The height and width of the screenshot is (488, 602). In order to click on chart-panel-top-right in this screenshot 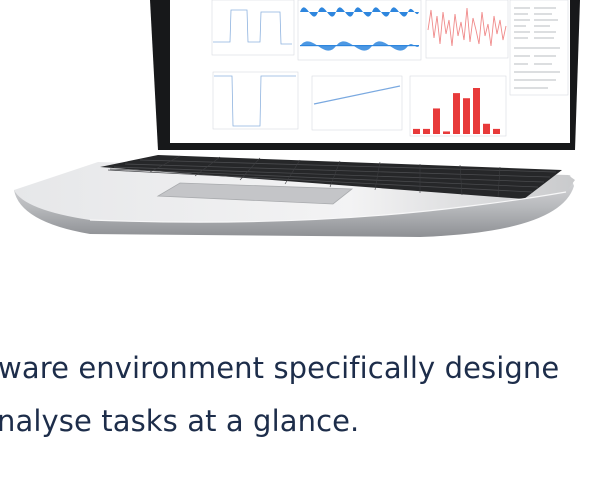, I will do `click(467, 29)`.